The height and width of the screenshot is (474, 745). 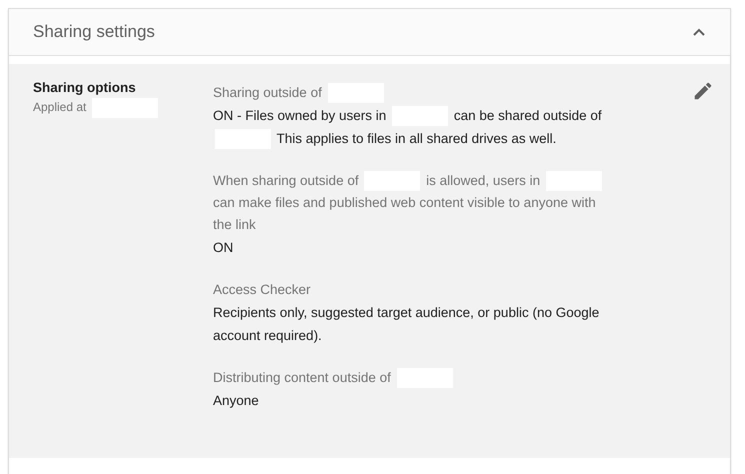 What do you see at coordinates (413, 378) in the screenshot?
I see `setting-label: Distributing content outside of` at bounding box center [413, 378].